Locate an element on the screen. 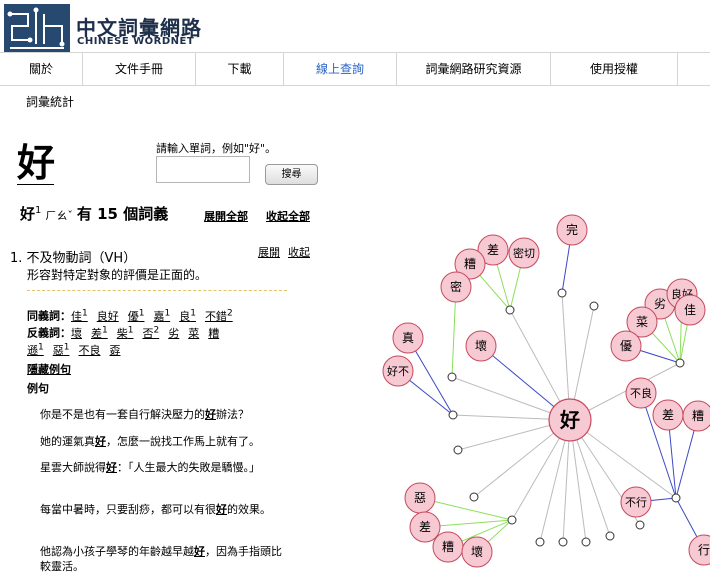  graph-word-label: 完 is located at coordinates (572, 229).